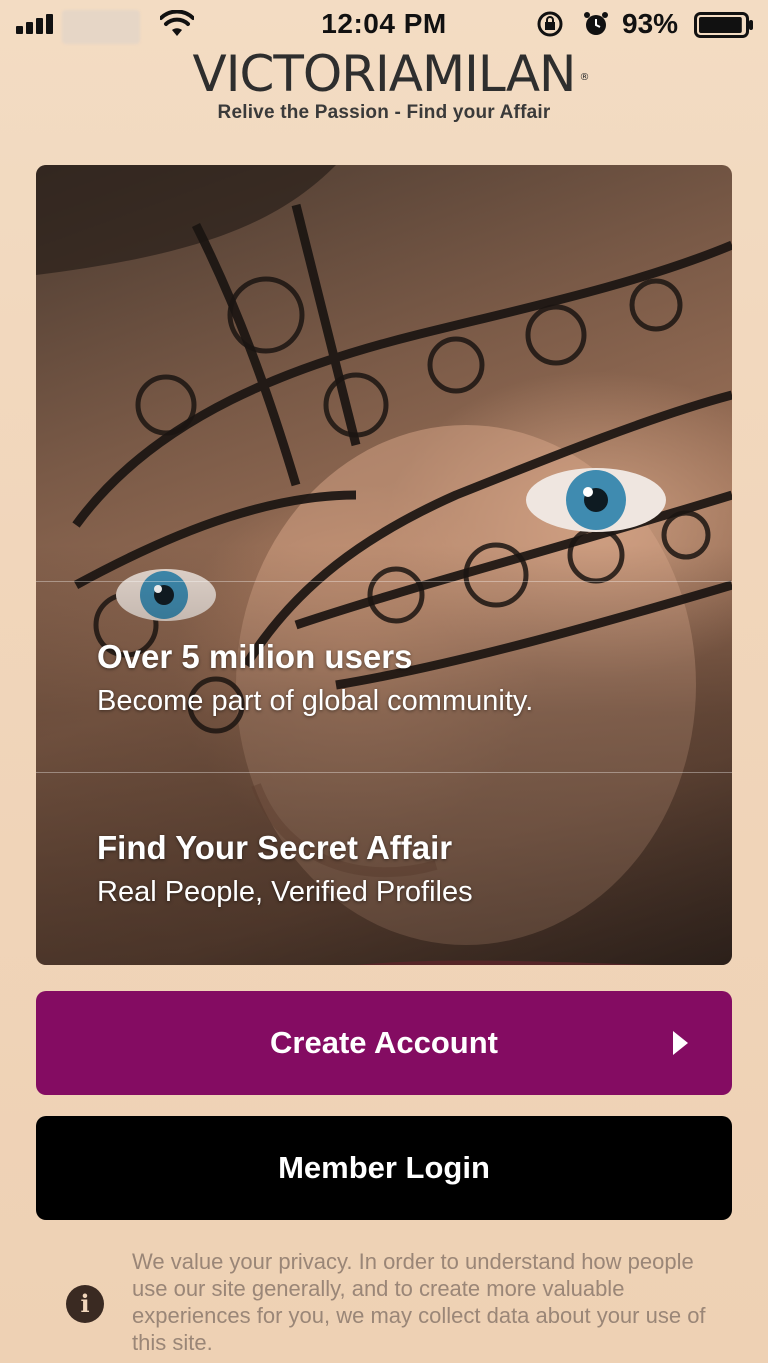 The height and width of the screenshot is (1363, 768). I want to click on feature-subtitle: Become part of global community., so click(315, 701).